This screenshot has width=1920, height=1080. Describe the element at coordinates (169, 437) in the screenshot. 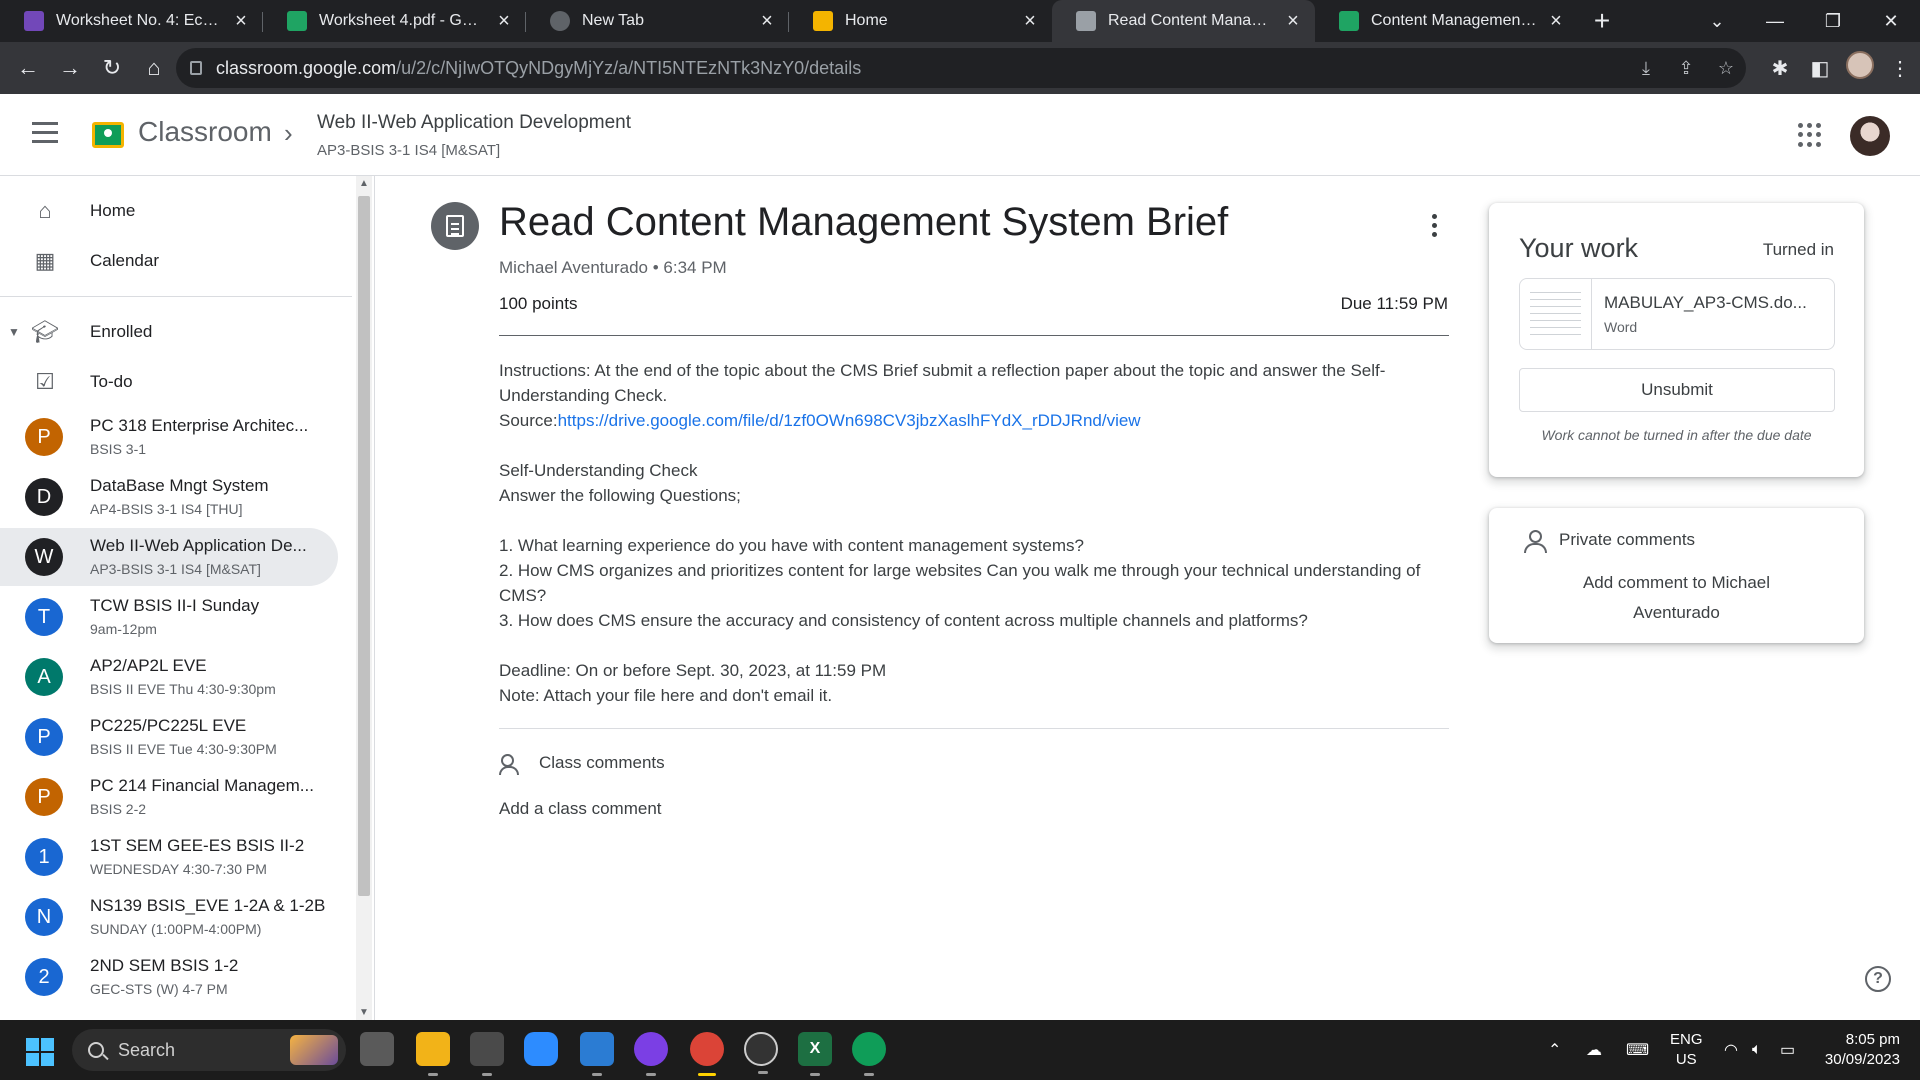

I see `sidebar-course-item: P PC 318 Enterprise Architec... BSIS 3-1` at that location.